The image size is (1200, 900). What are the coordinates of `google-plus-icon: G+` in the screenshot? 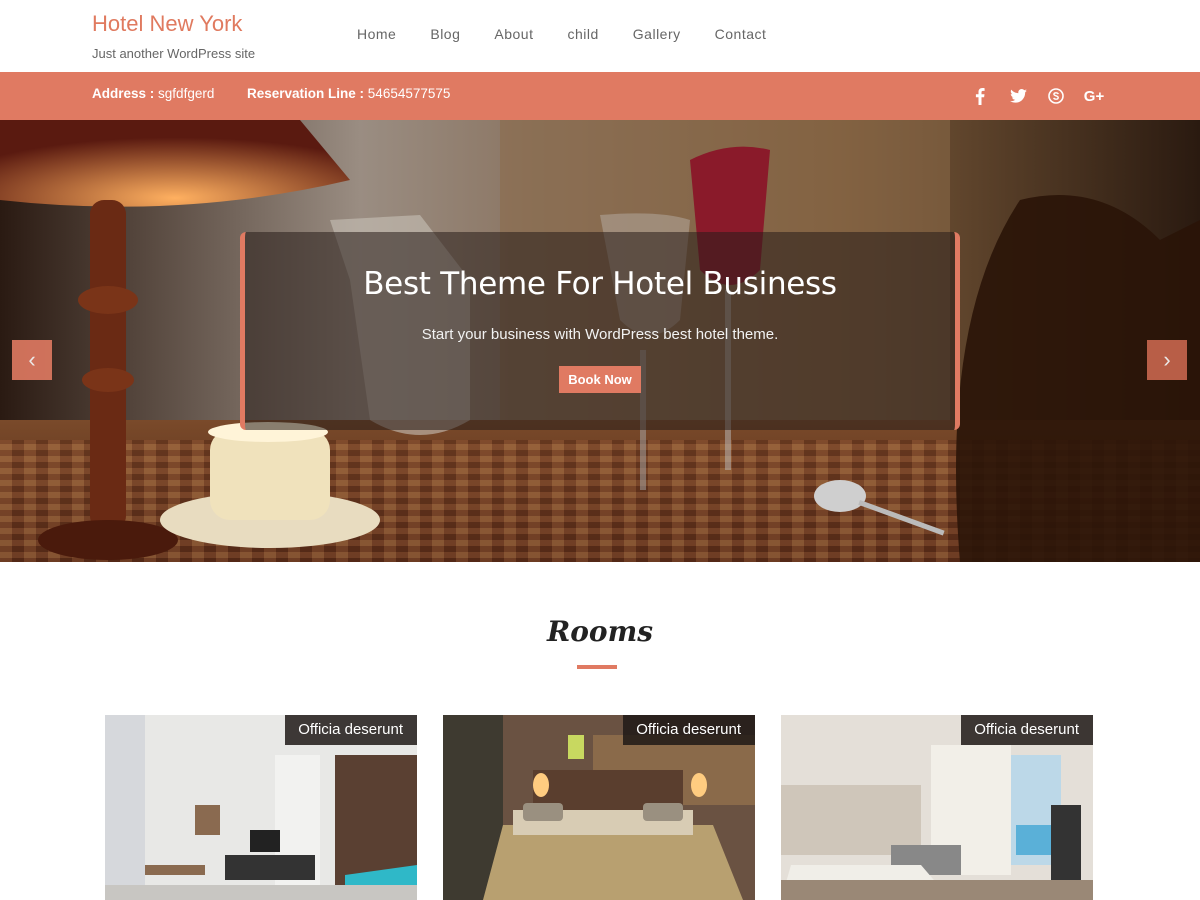 It's located at (1094, 96).